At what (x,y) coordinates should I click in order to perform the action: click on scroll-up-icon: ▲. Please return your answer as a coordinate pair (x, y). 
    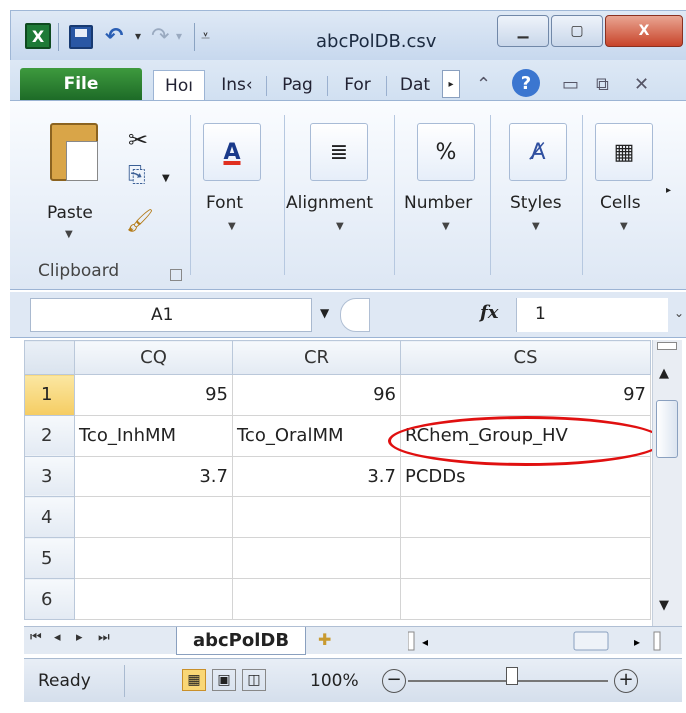
    Looking at the image, I should click on (664, 373).